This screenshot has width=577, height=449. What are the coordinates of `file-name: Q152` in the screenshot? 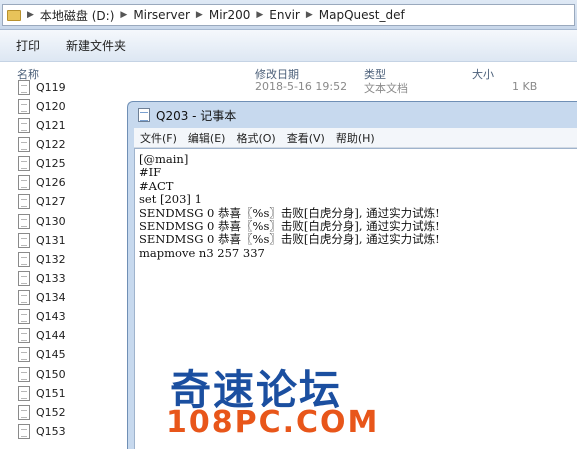 It's located at (51, 412).